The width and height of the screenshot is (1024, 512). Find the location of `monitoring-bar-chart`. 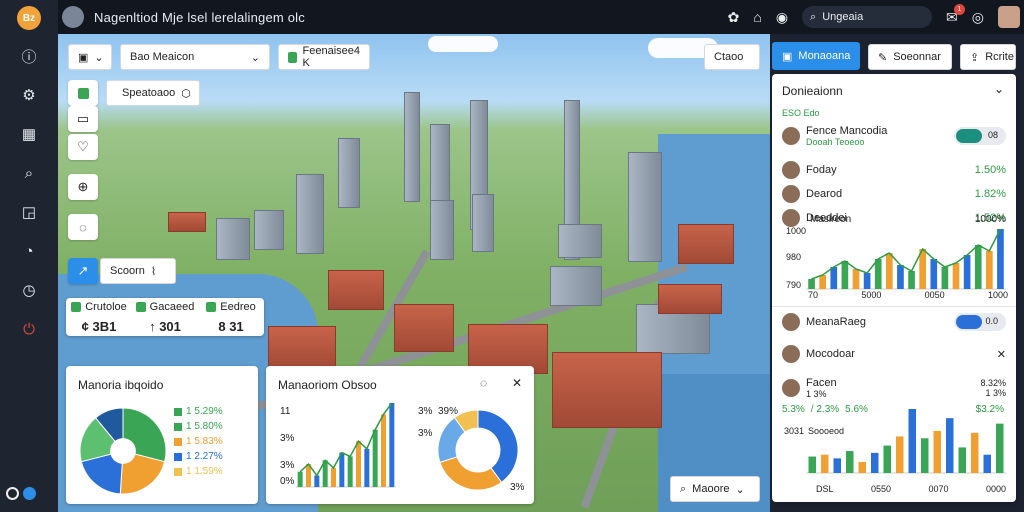

monitoring-bar-chart is located at coordinates (346, 445).